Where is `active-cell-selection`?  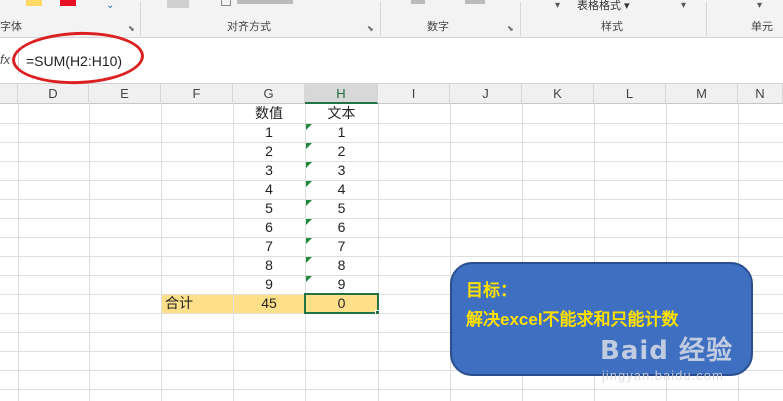 active-cell-selection is located at coordinates (341, 303).